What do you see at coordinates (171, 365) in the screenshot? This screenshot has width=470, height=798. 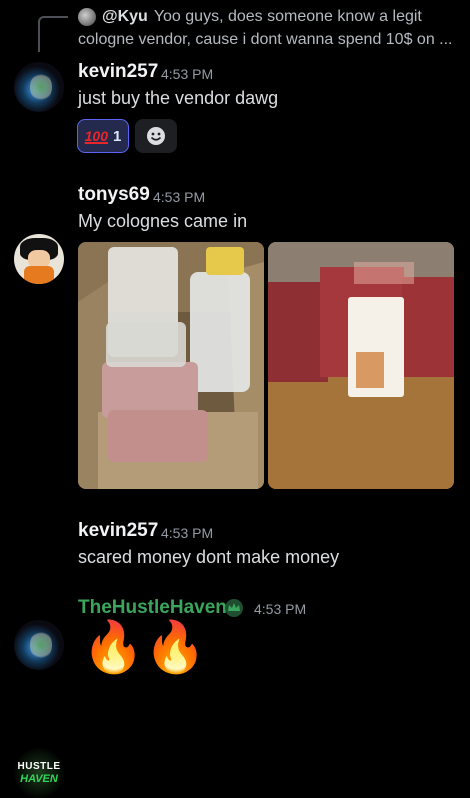 I see `package-photo` at bounding box center [171, 365].